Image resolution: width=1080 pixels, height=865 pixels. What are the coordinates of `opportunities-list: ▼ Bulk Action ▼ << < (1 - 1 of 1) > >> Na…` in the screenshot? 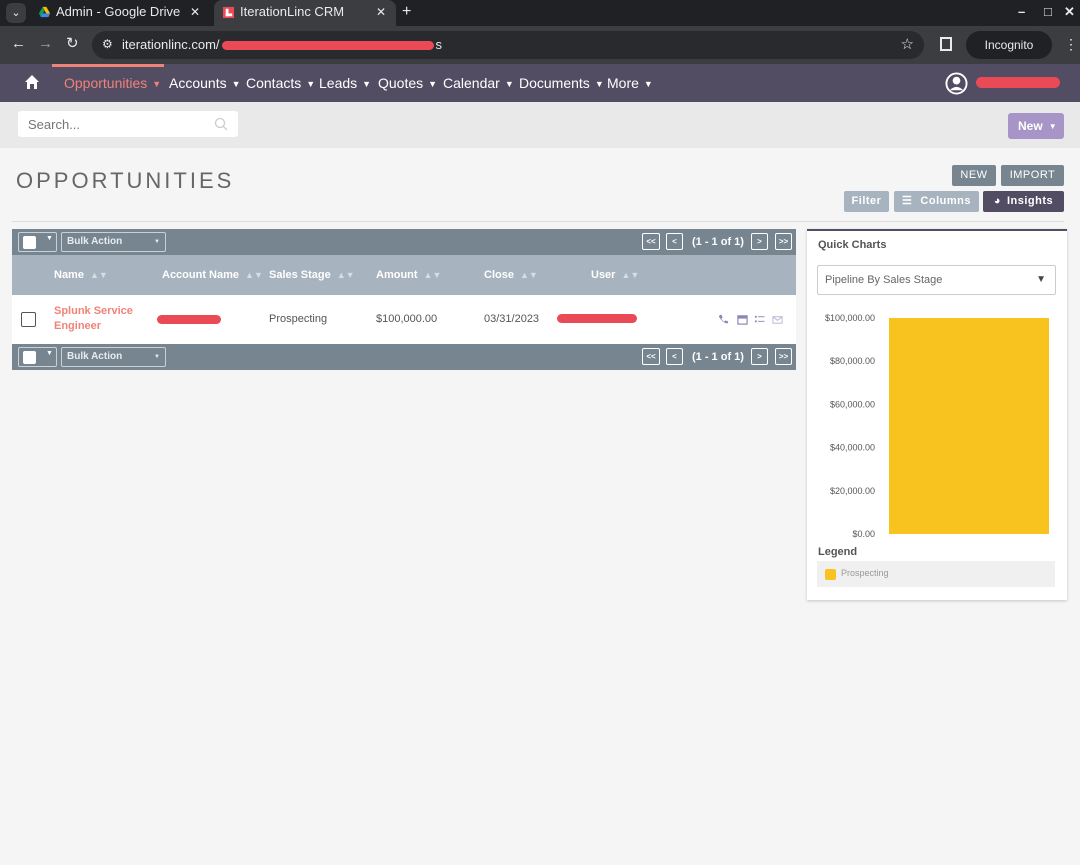 It's located at (404, 299).